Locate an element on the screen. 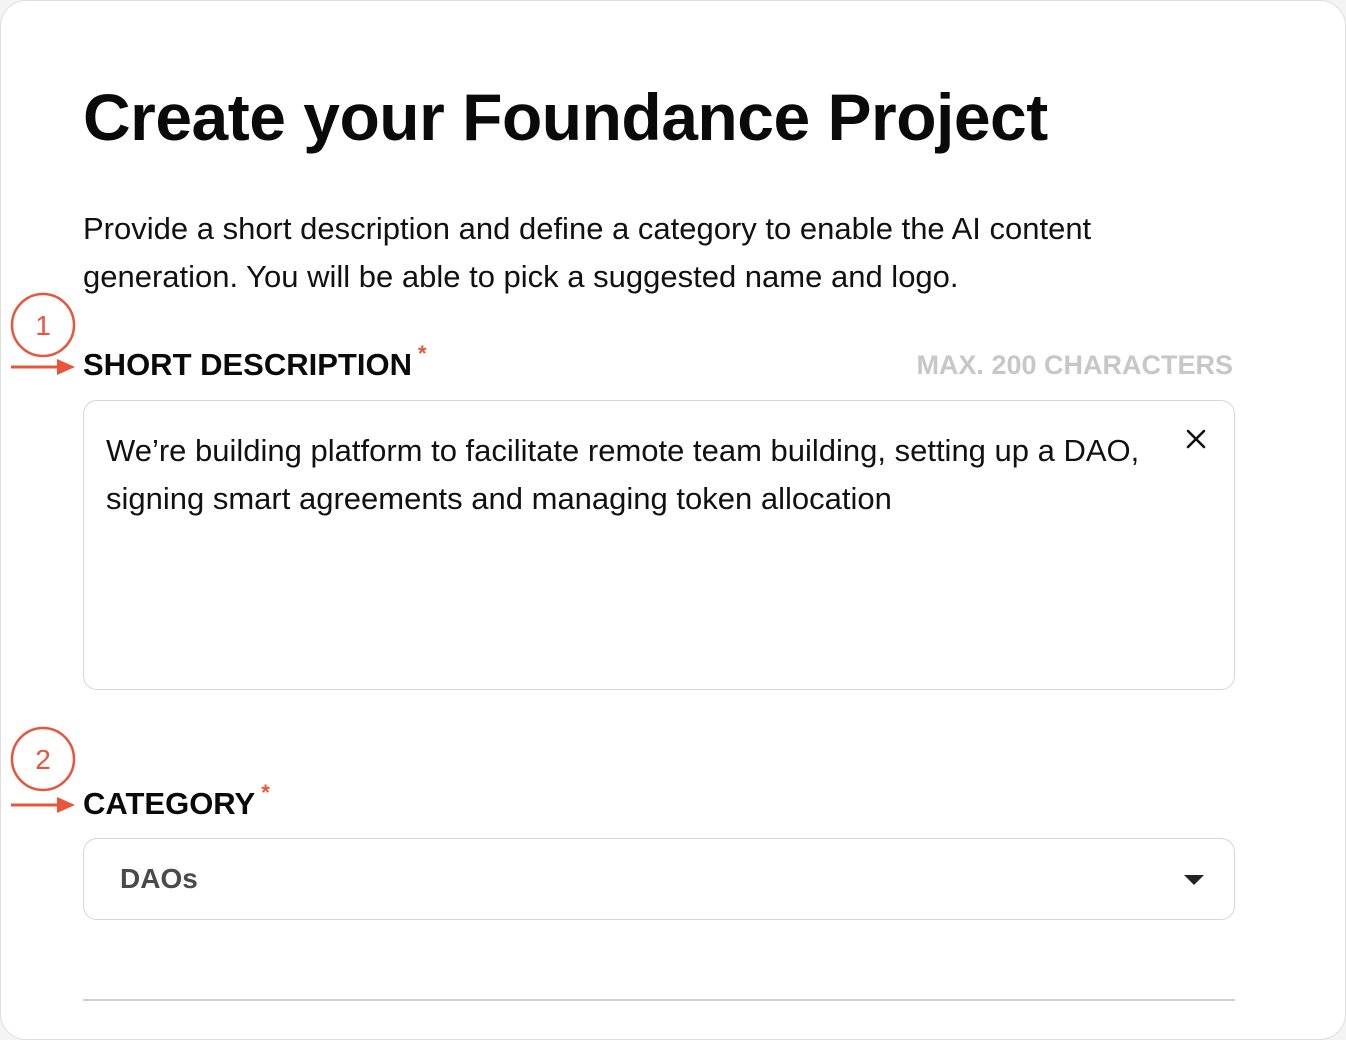 This screenshot has width=1346, height=1040. category-select: DAOs is located at coordinates (659, 879).